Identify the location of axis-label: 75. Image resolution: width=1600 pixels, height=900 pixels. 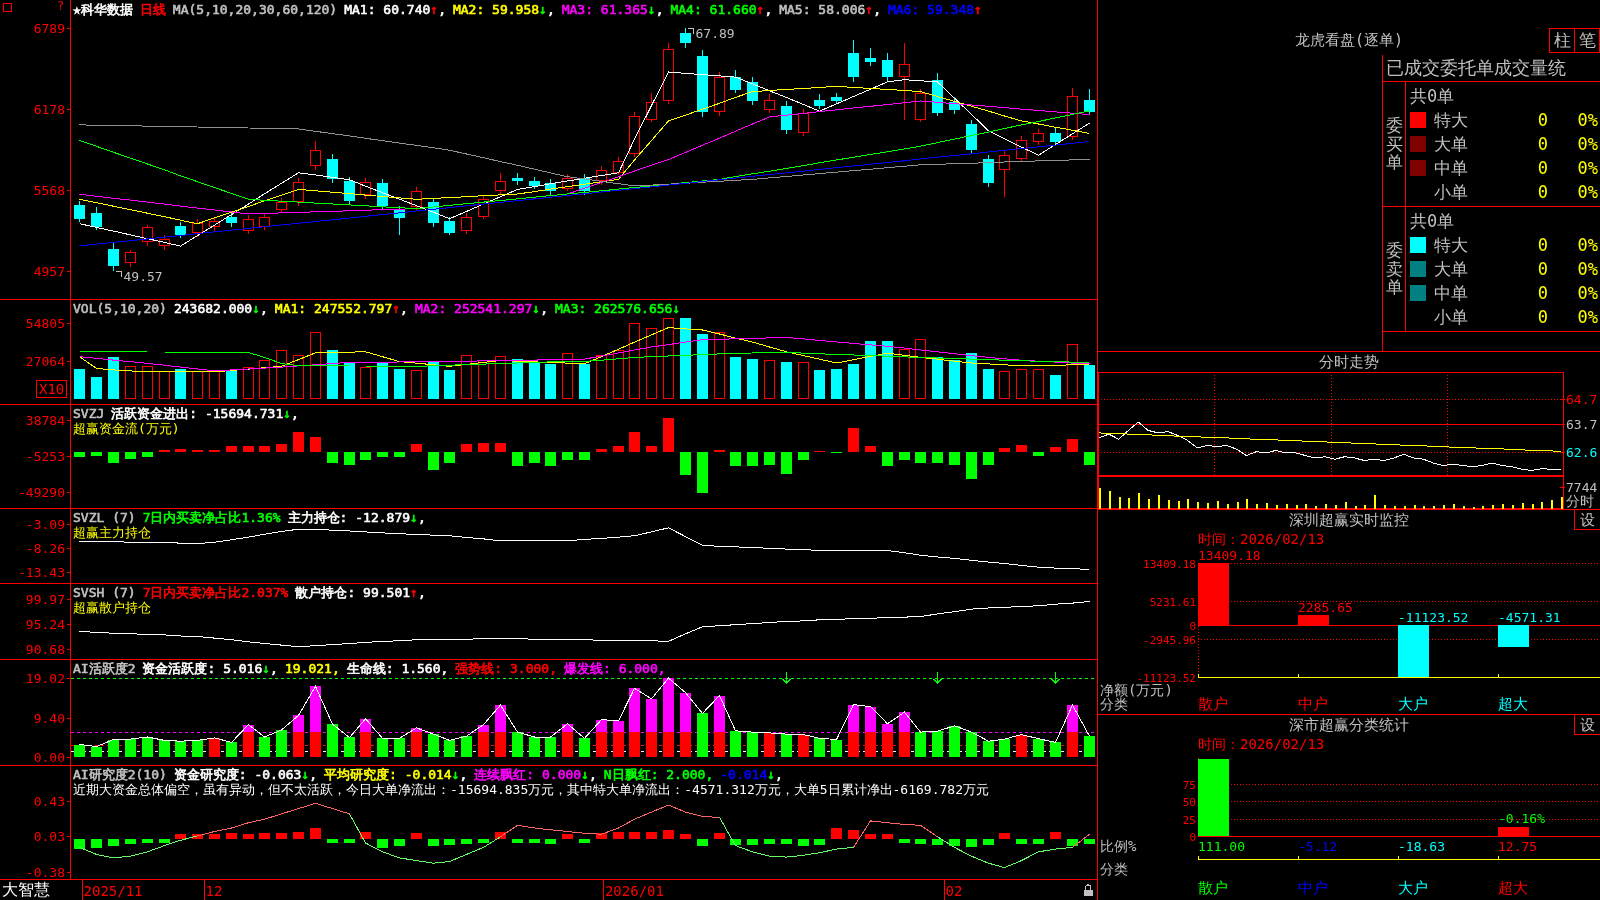
(1189, 785).